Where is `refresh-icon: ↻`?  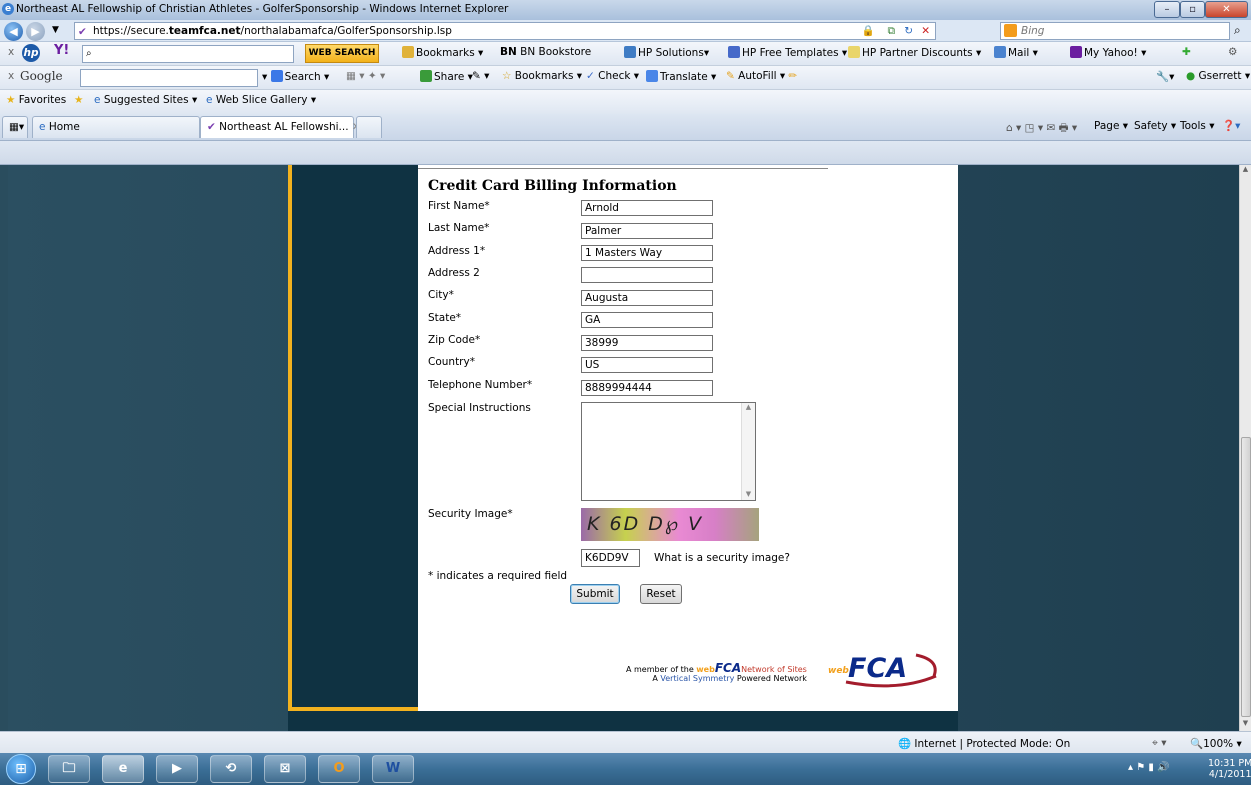
refresh-icon: ↻ is located at coordinates (908, 31).